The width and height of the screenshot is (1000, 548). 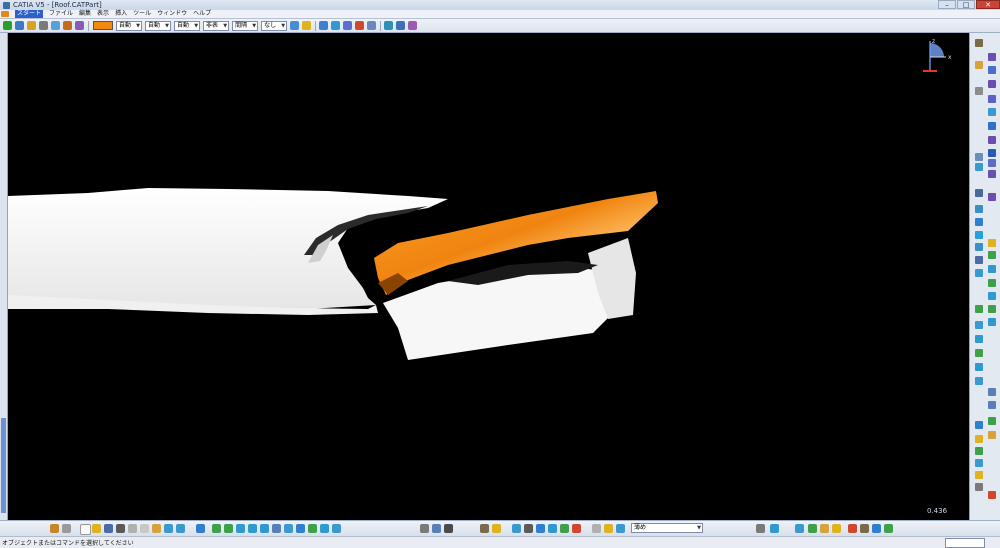 I want to click on chamfer-icon, so click(x=992, y=255).